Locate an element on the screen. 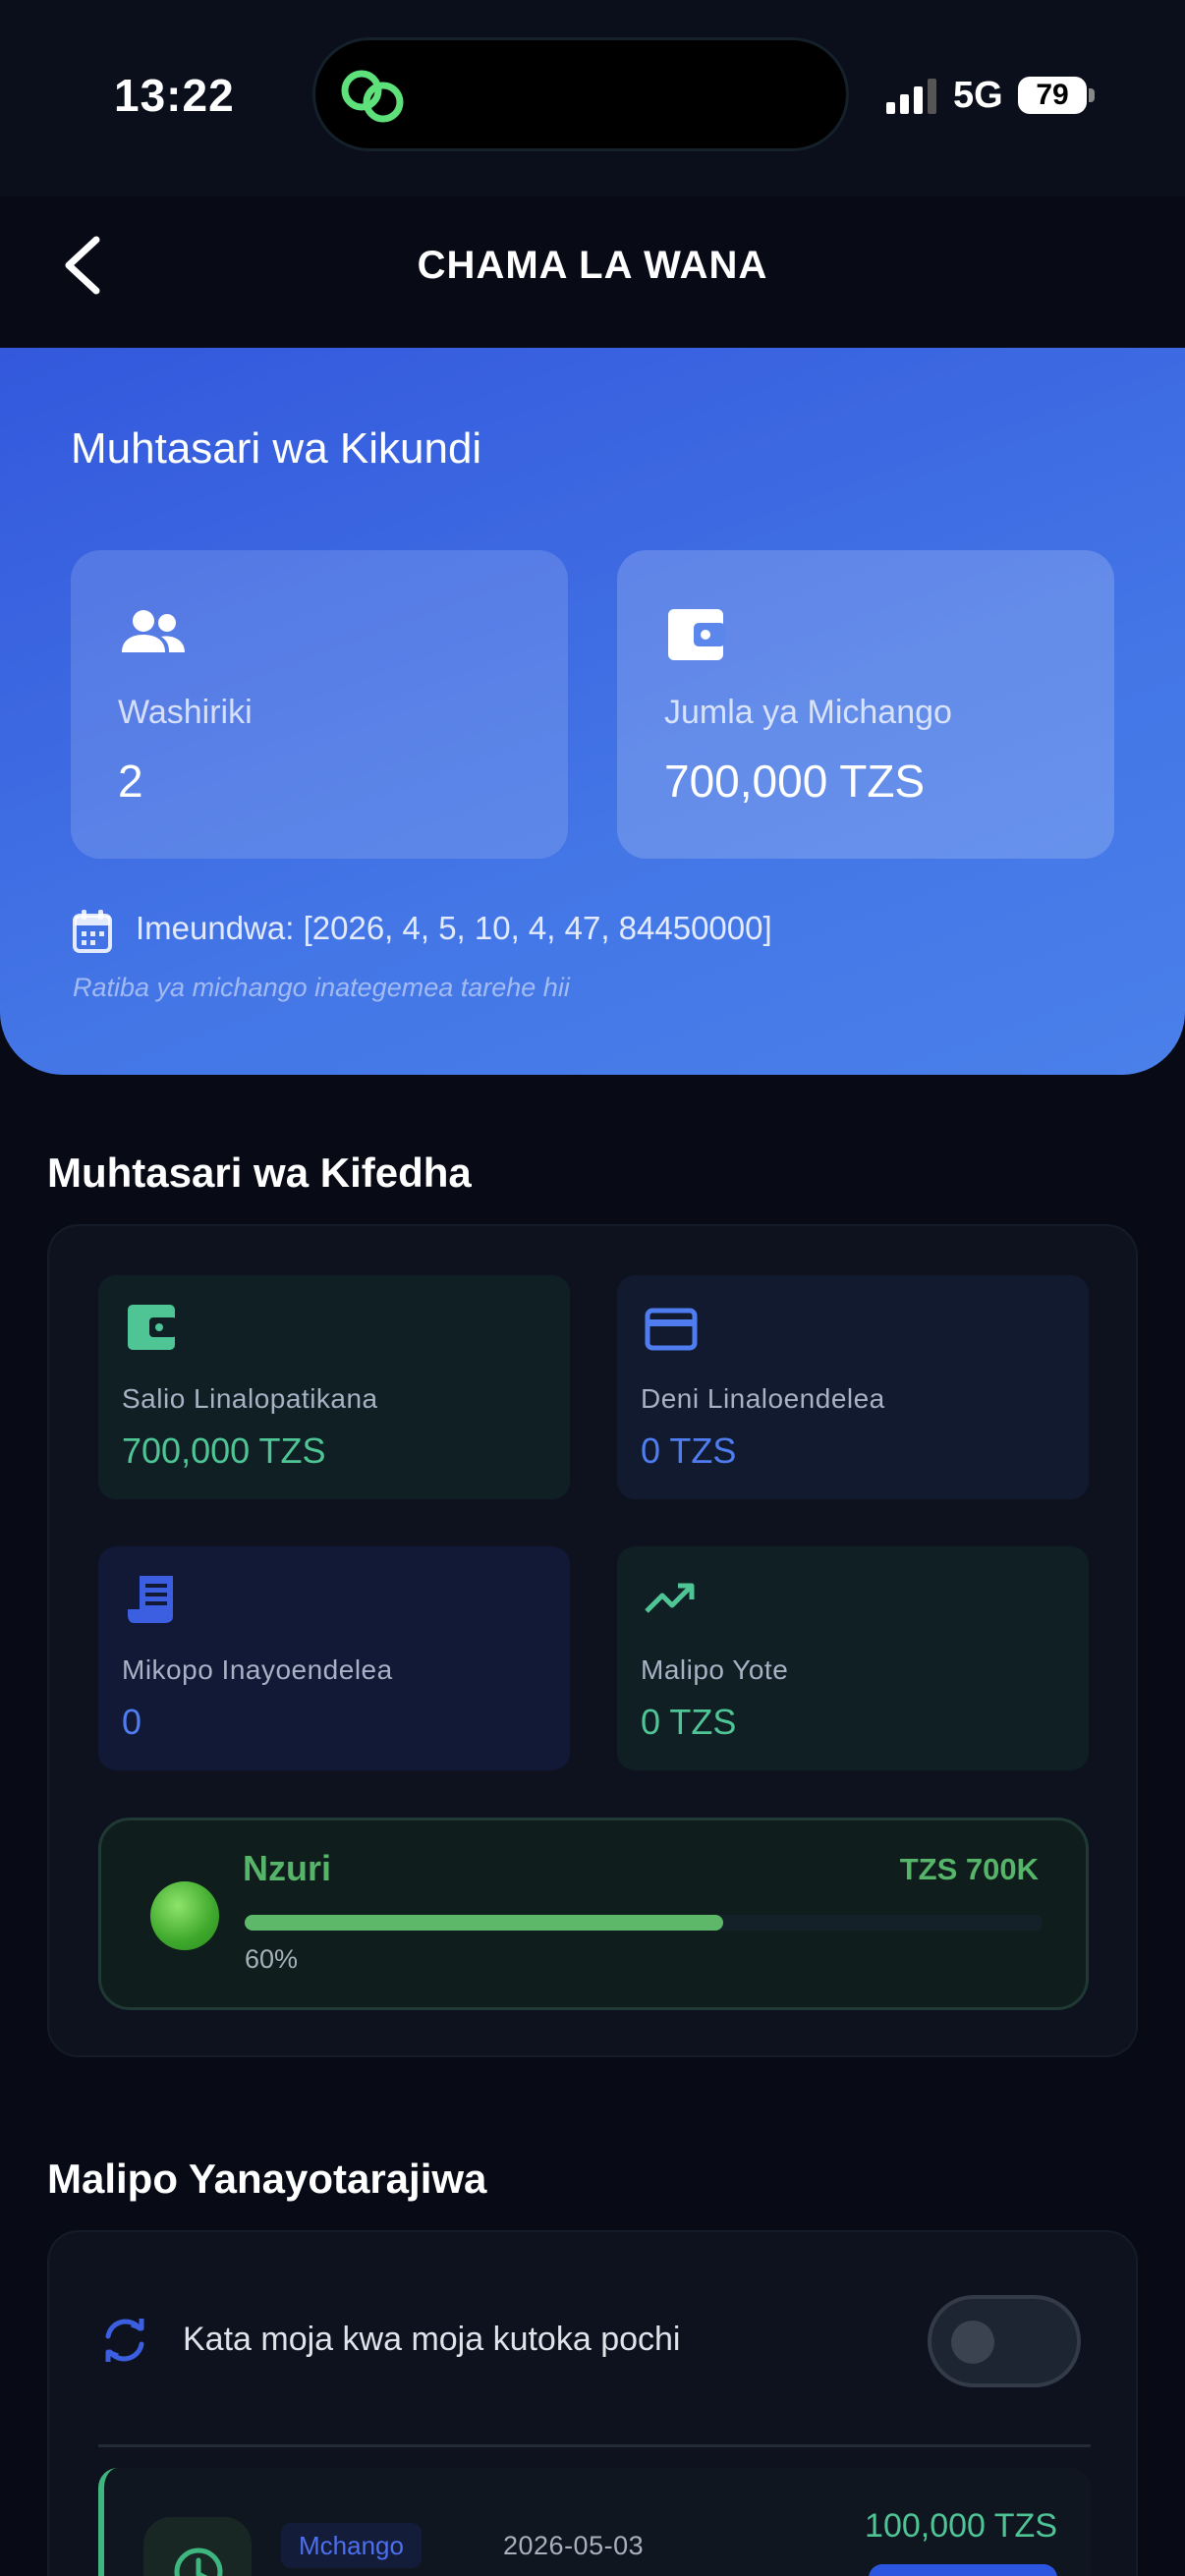 The width and height of the screenshot is (1185, 2576). signal-icon is located at coordinates (911, 96).